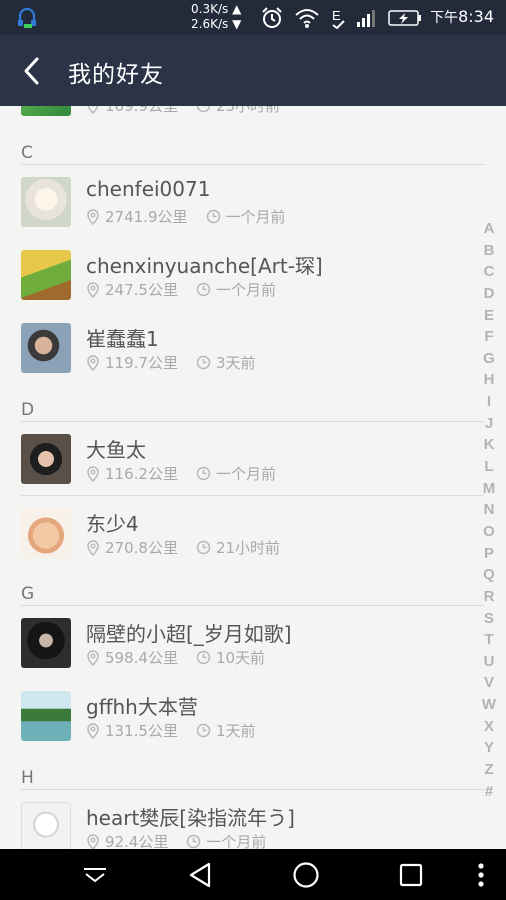 This screenshot has width=506, height=900. I want to click on signal-icon, so click(366, 18).